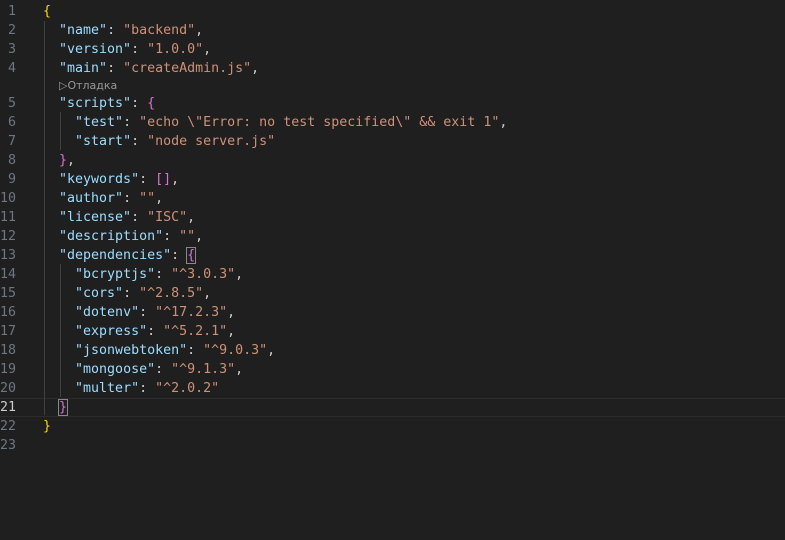 This screenshot has height=540, width=785. I want to click on code-token: "jsonwebtoken", so click(131, 350).